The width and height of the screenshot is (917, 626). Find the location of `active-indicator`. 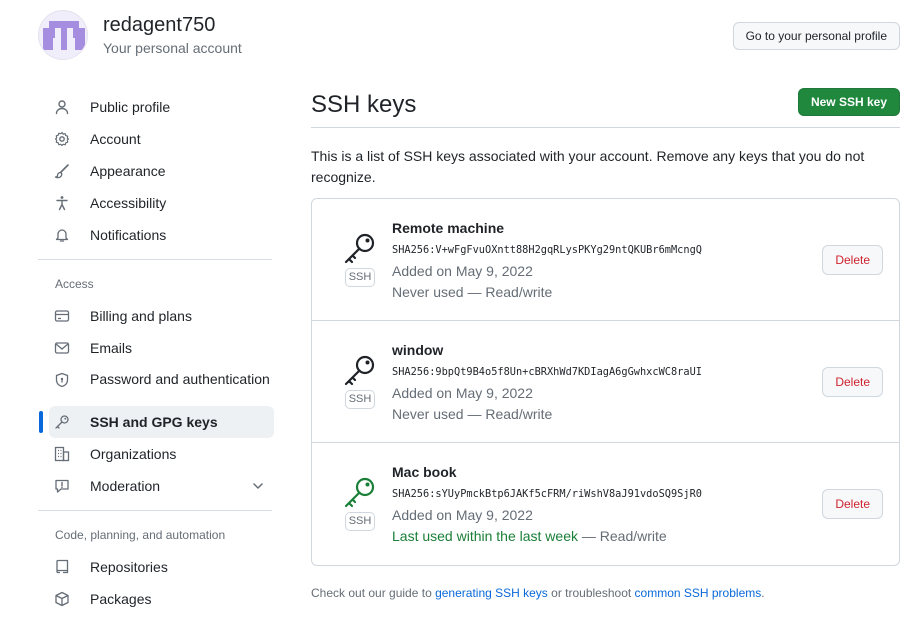

active-indicator is located at coordinates (41, 422).